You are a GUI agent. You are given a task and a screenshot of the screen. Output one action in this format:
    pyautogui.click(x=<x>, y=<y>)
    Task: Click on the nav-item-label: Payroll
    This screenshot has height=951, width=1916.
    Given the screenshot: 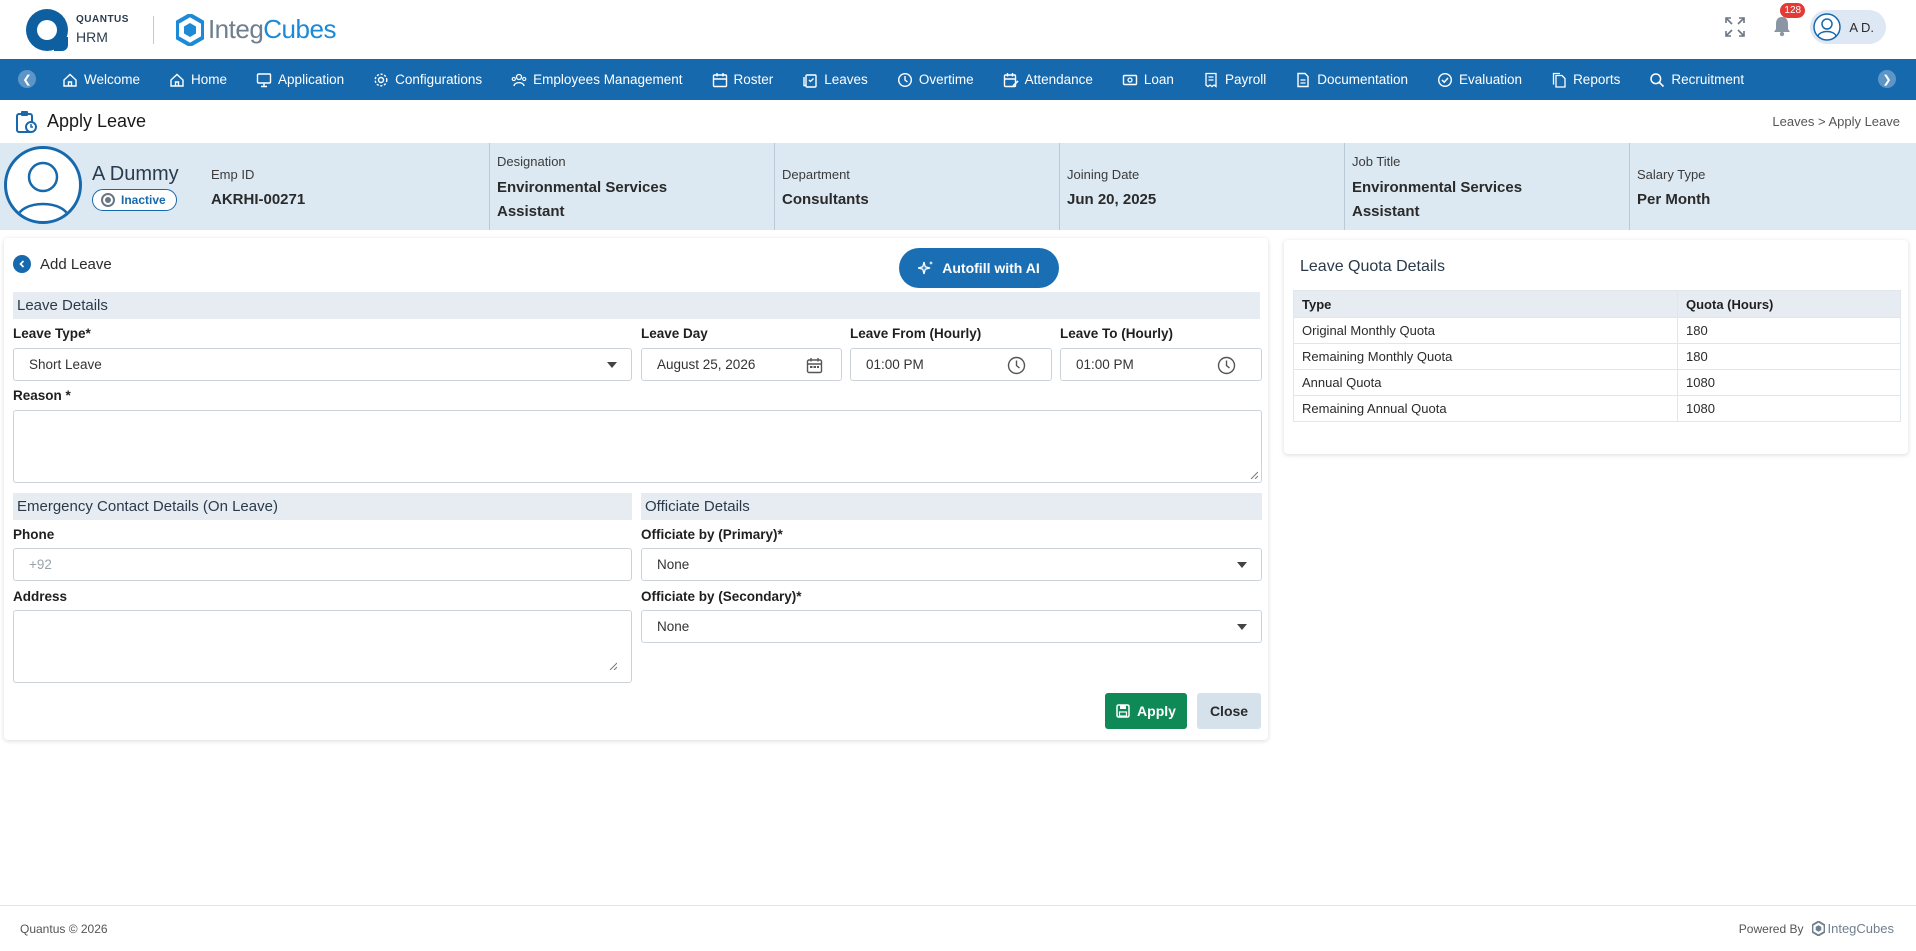 What is the action you would take?
    pyautogui.click(x=1245, y=79)
    